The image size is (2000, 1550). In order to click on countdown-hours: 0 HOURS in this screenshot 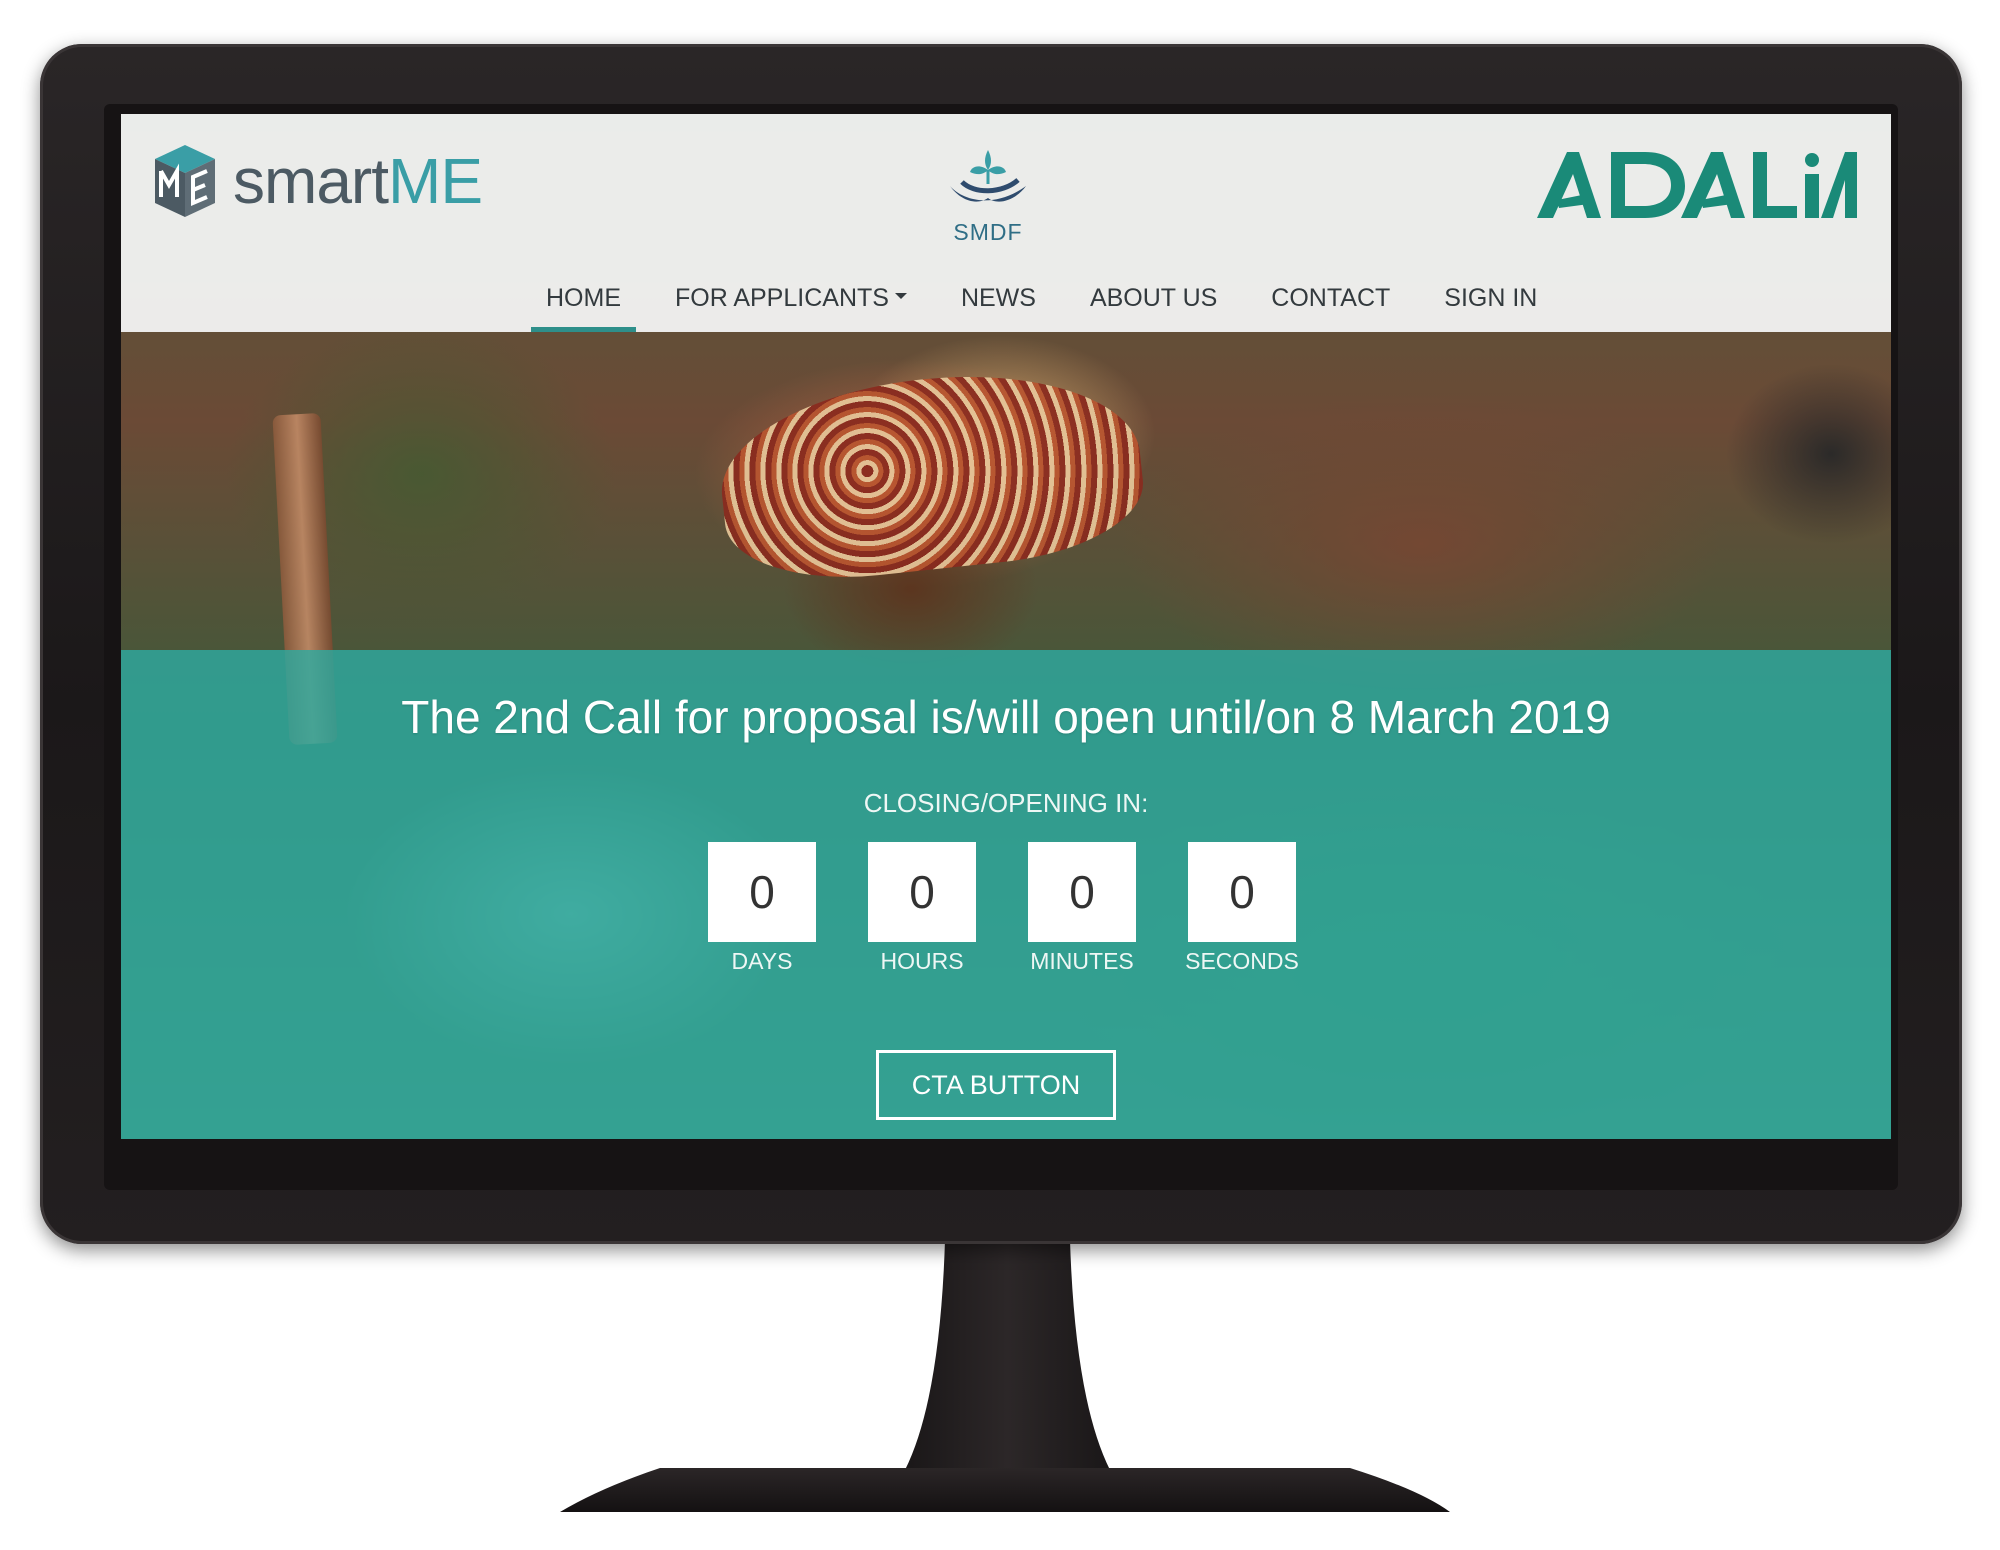, I will do `click(922, 908)`.